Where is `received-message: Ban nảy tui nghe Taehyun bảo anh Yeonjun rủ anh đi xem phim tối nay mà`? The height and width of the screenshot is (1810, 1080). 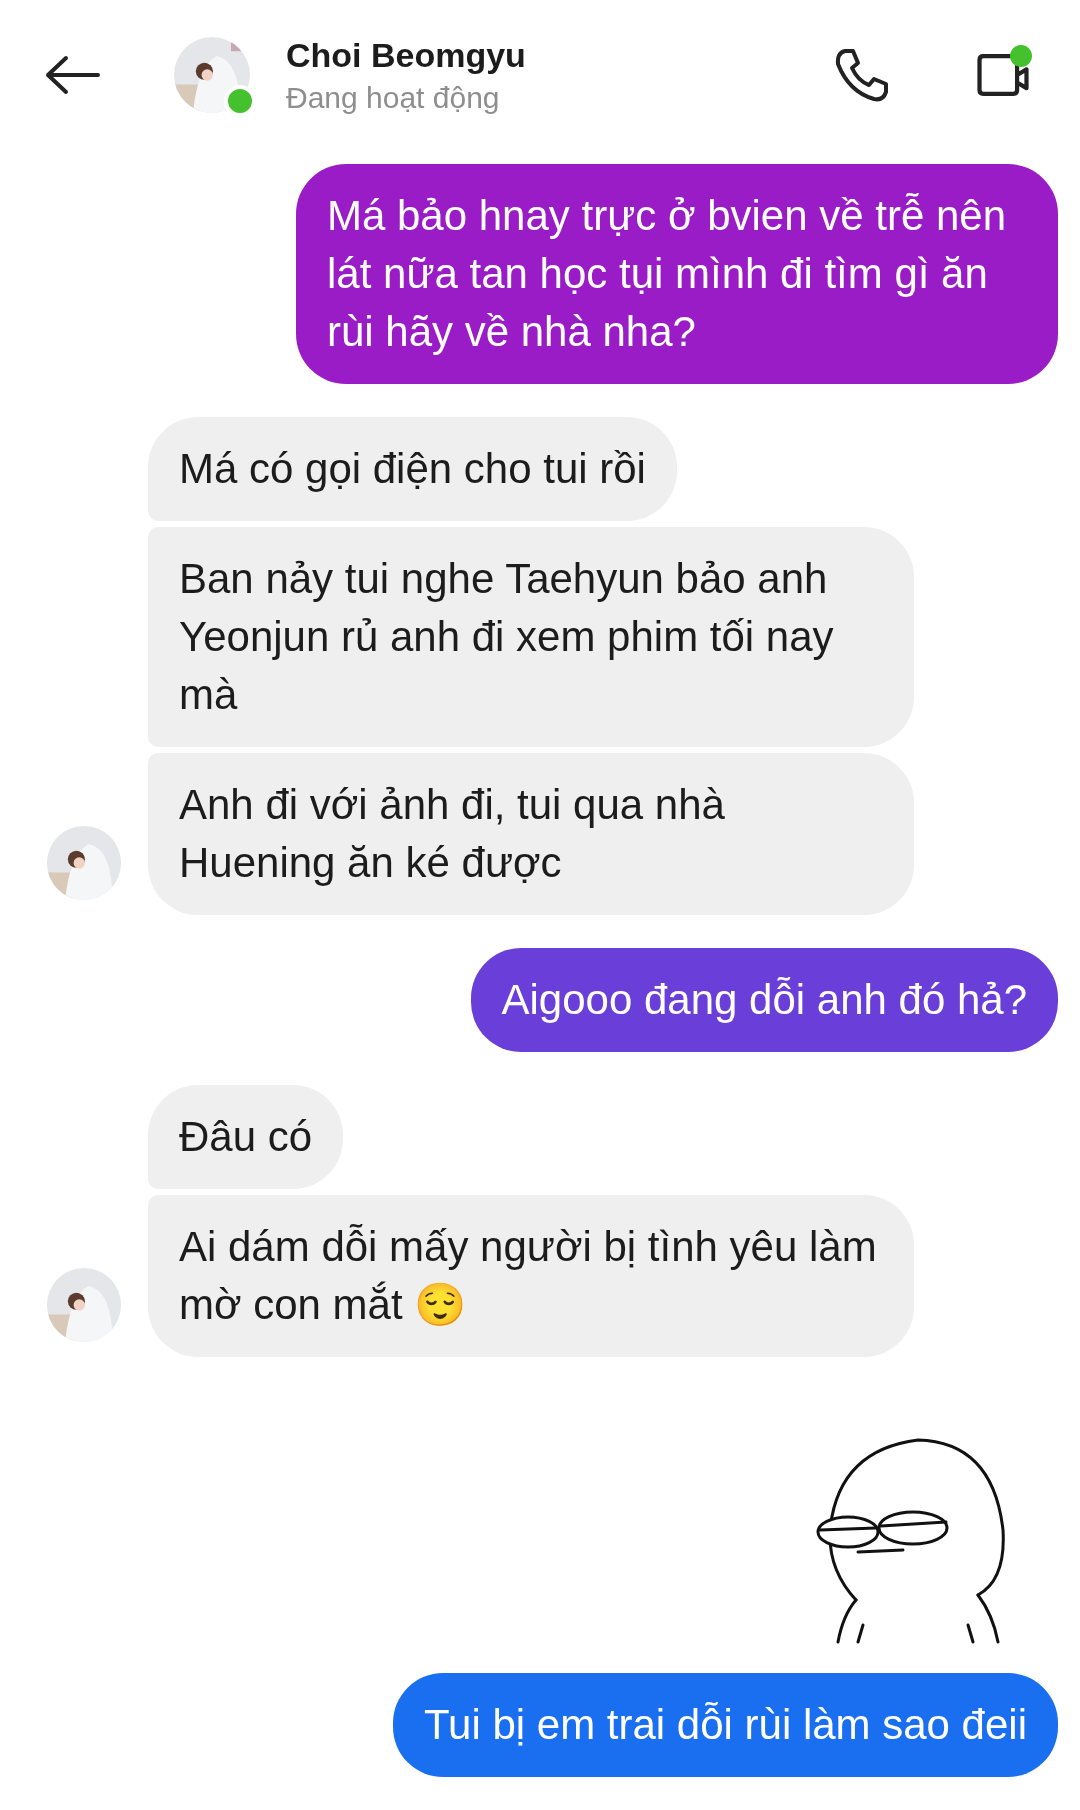
received-message: Ban nảy tui nghe Taehyun bảo anh Yeonjun rủ anh đi xem phim tối nay mà is located at coordinates (531, 637).